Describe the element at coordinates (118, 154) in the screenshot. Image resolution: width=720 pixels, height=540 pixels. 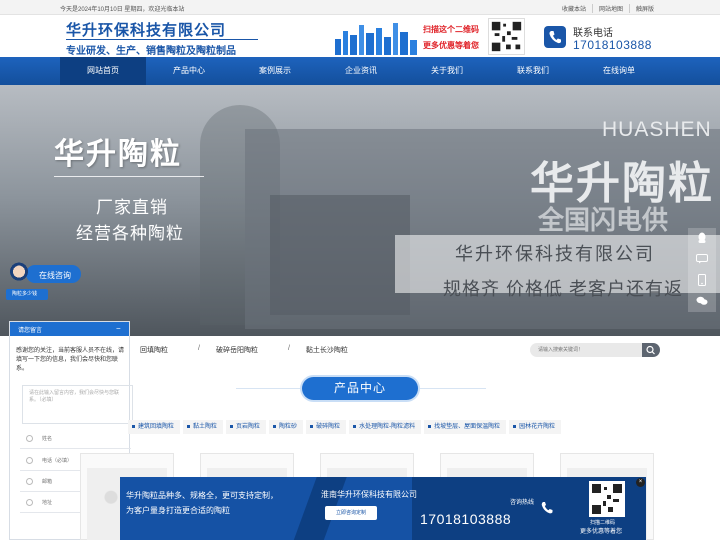
I see `banner-title: 华升陶粒` at that location.